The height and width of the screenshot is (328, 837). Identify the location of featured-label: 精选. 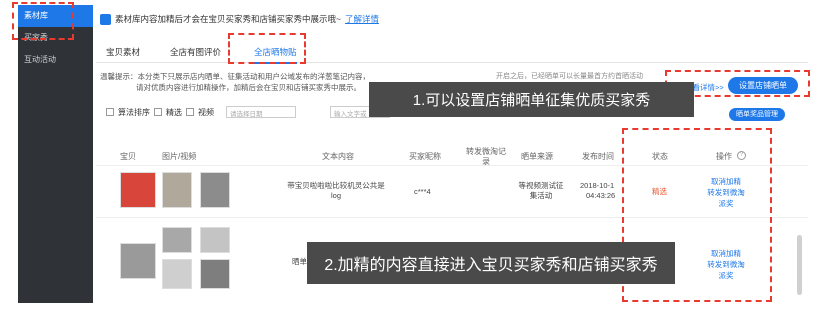
(174, 112).